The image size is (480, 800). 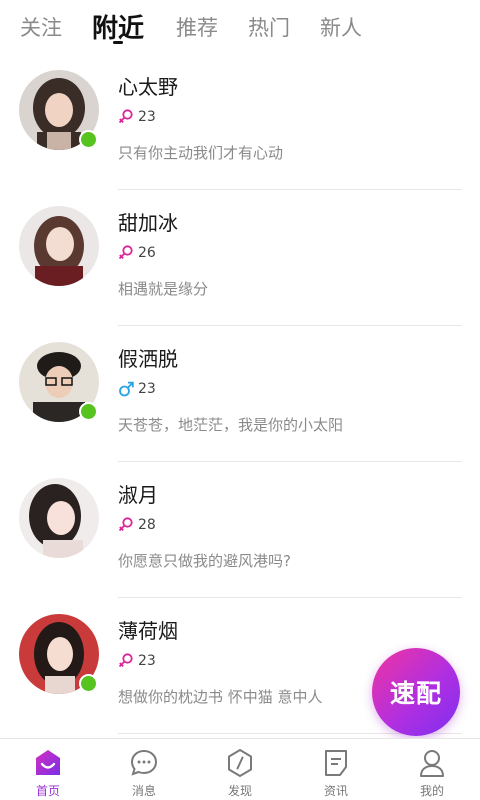 I want to click on gender-age: 28, so click(x=137, y=525).